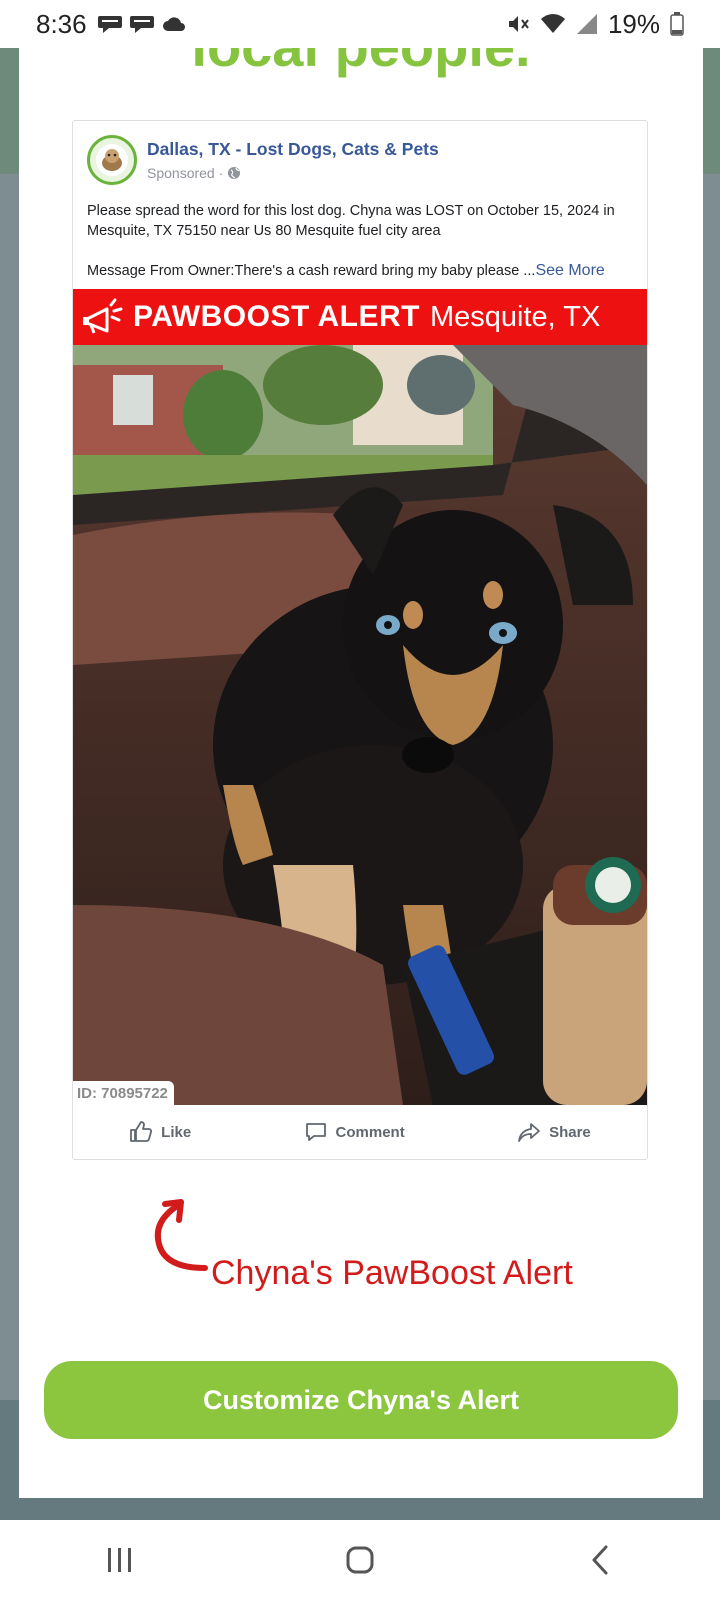  Describe the element at coordinates (103, 316) in the screenshot. I see `megaphone-icon` at that location.